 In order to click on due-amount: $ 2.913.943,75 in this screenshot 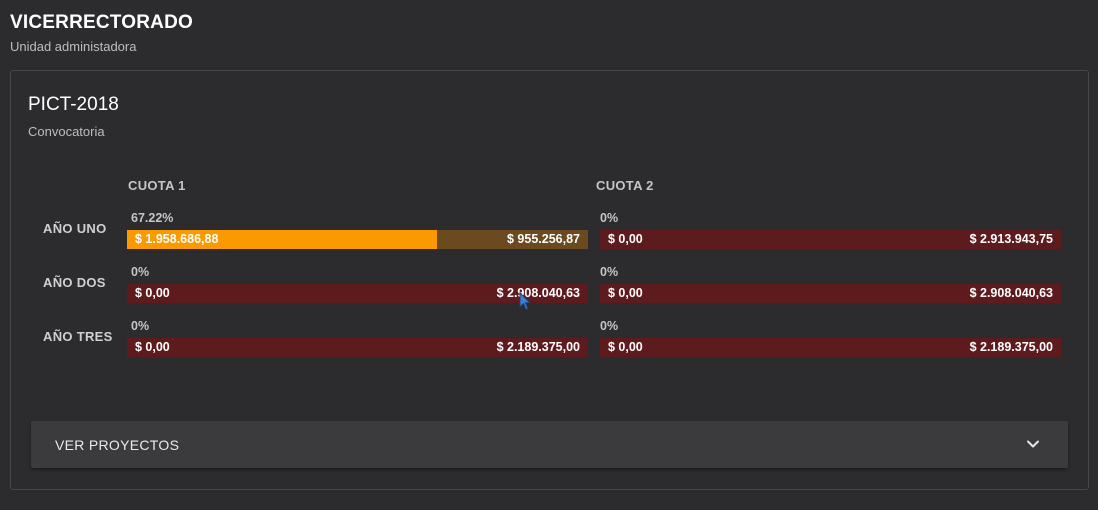, I will do `click(1011, 239)`.